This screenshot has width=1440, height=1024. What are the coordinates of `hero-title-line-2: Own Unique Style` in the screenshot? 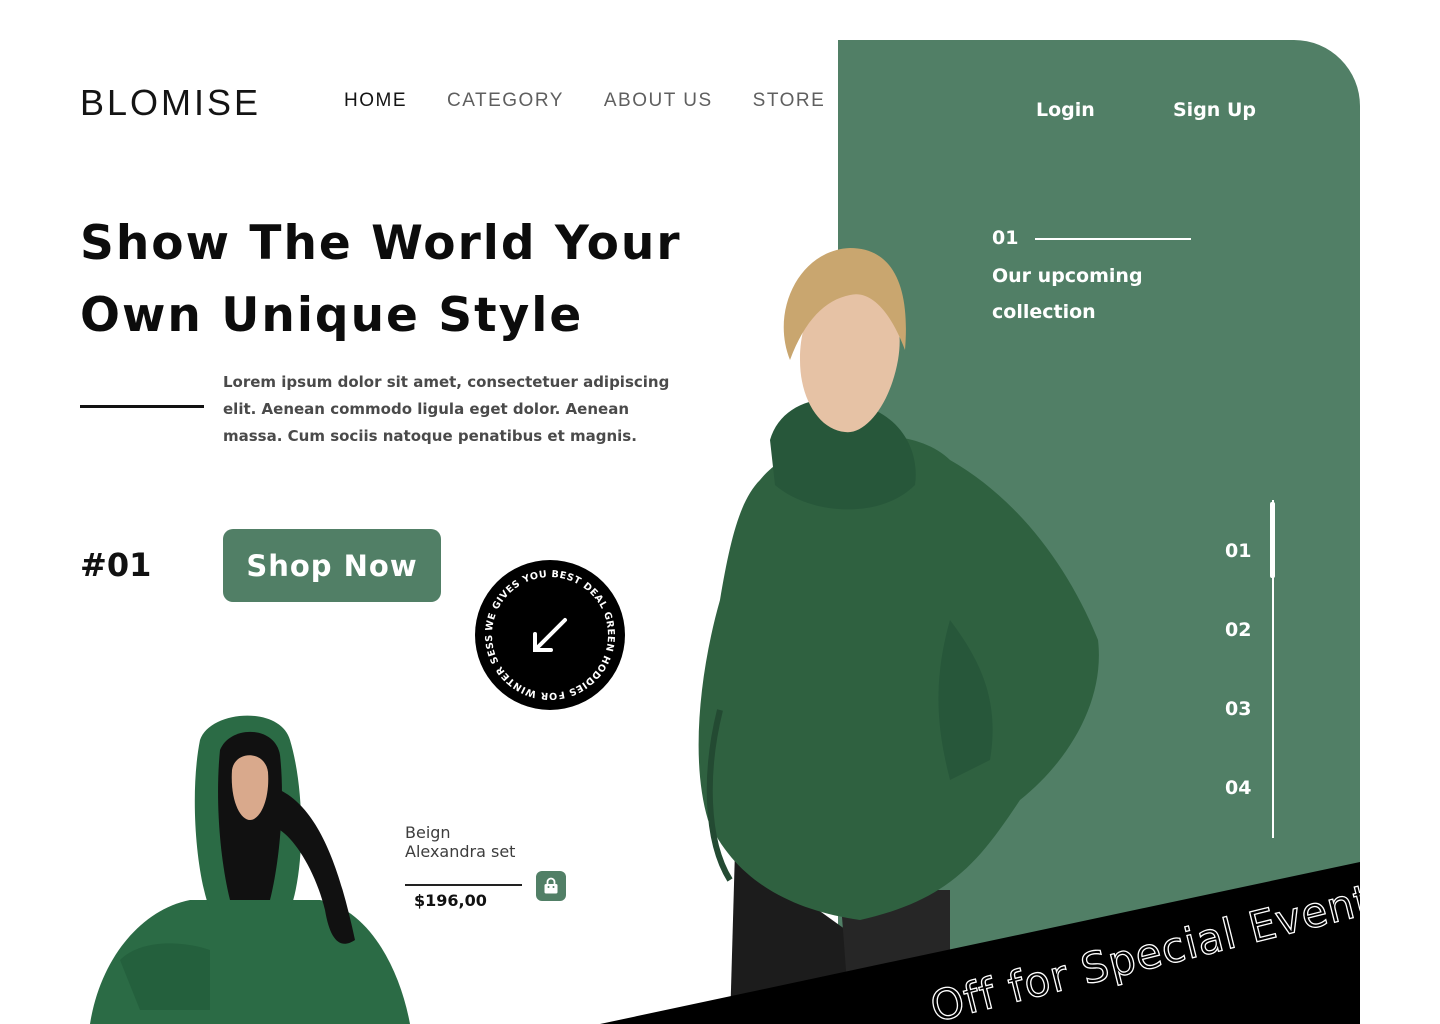 It's located at (332, 315).